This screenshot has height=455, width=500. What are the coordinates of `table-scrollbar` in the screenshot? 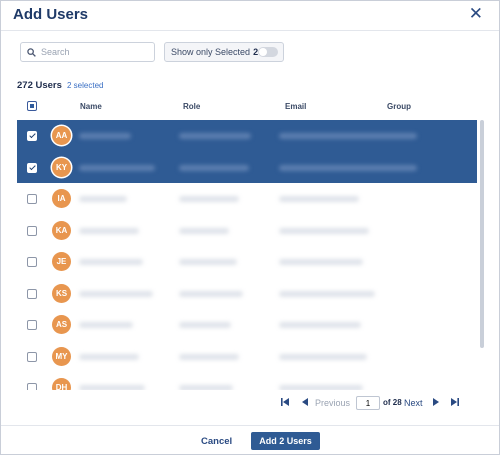 It's located at (482, 234).